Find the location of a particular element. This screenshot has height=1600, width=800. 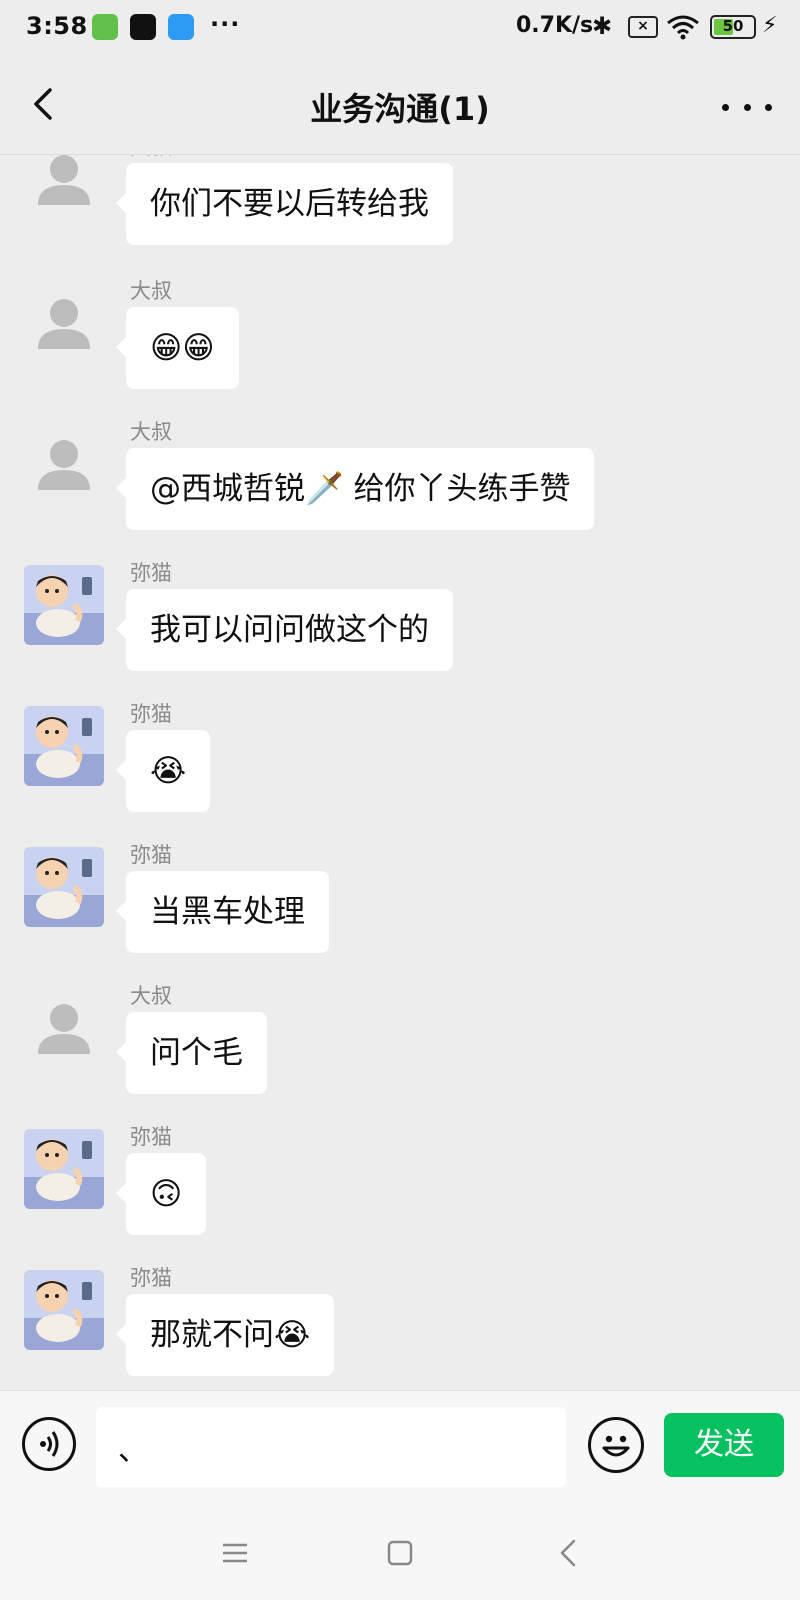

page-title: 业务沟通(1) is located at coordinates (400, 109).